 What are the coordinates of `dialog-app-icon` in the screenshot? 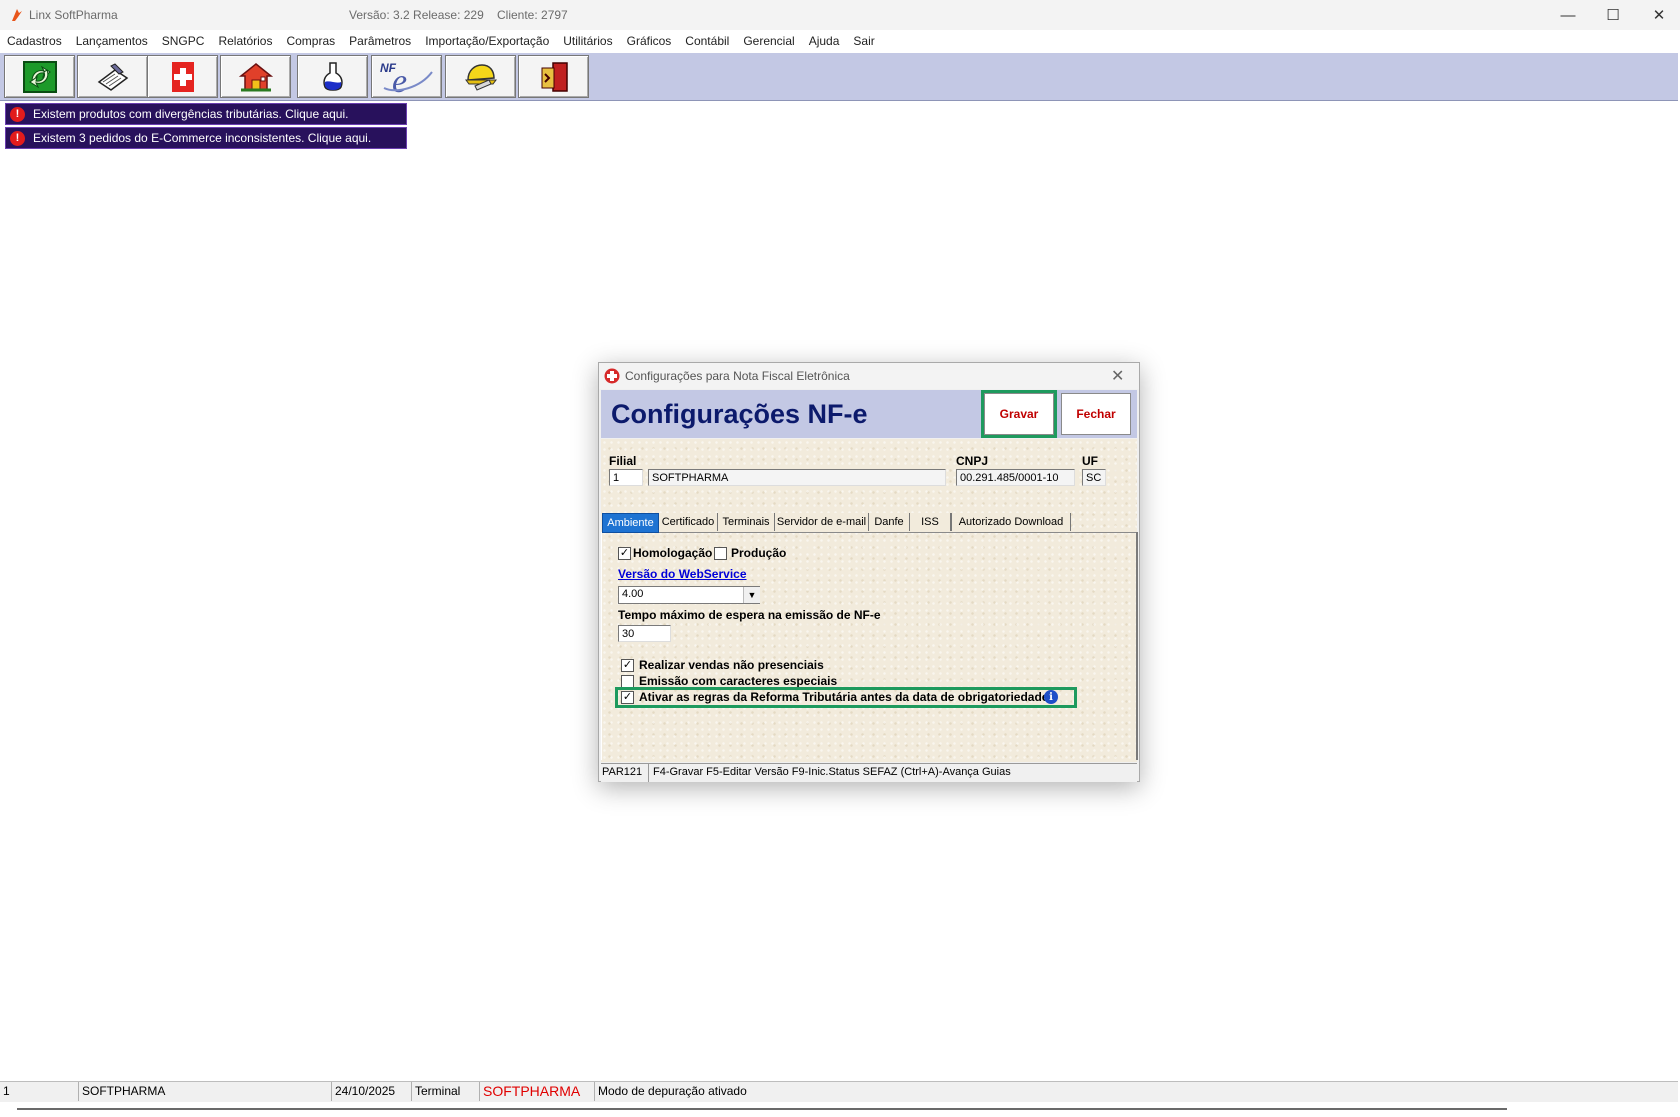 It's located at (612, 376).